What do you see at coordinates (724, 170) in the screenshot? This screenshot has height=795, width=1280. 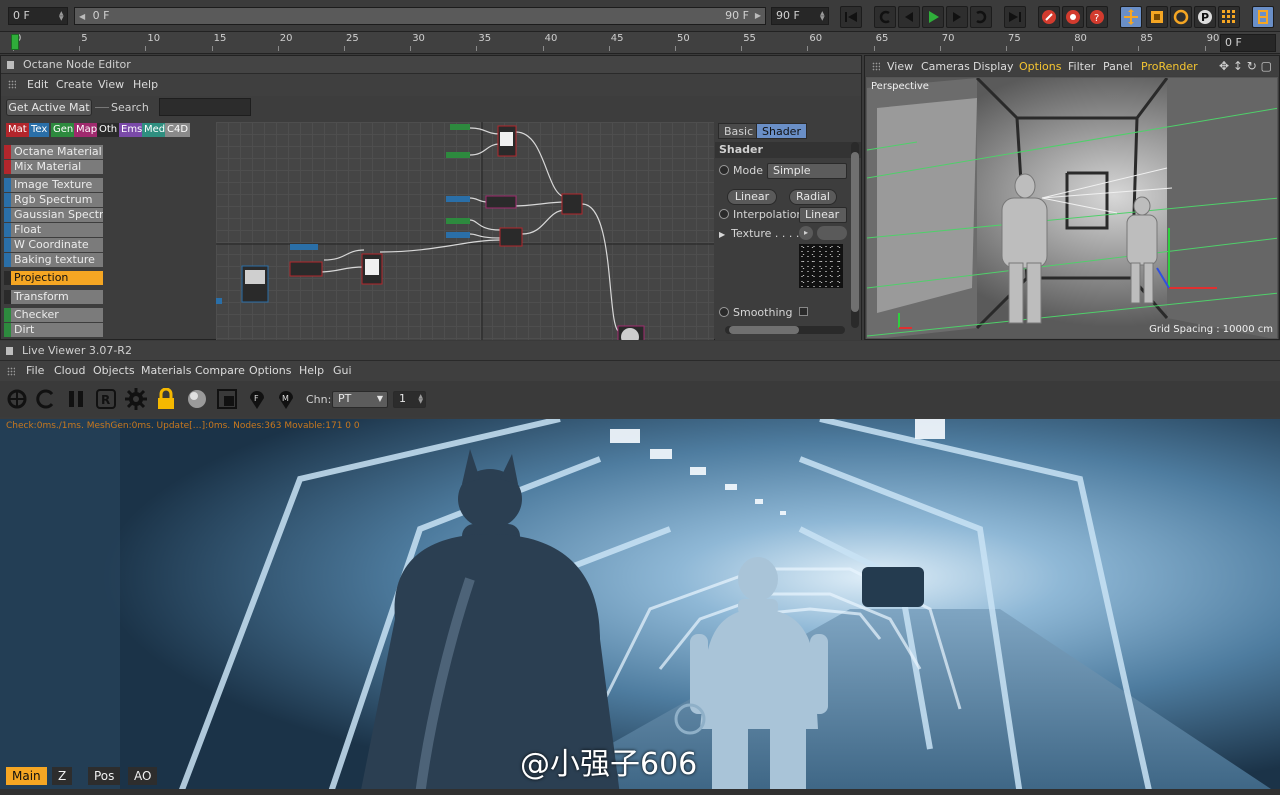 I see `mode-animate-icon` at bounding box center [724, 170].